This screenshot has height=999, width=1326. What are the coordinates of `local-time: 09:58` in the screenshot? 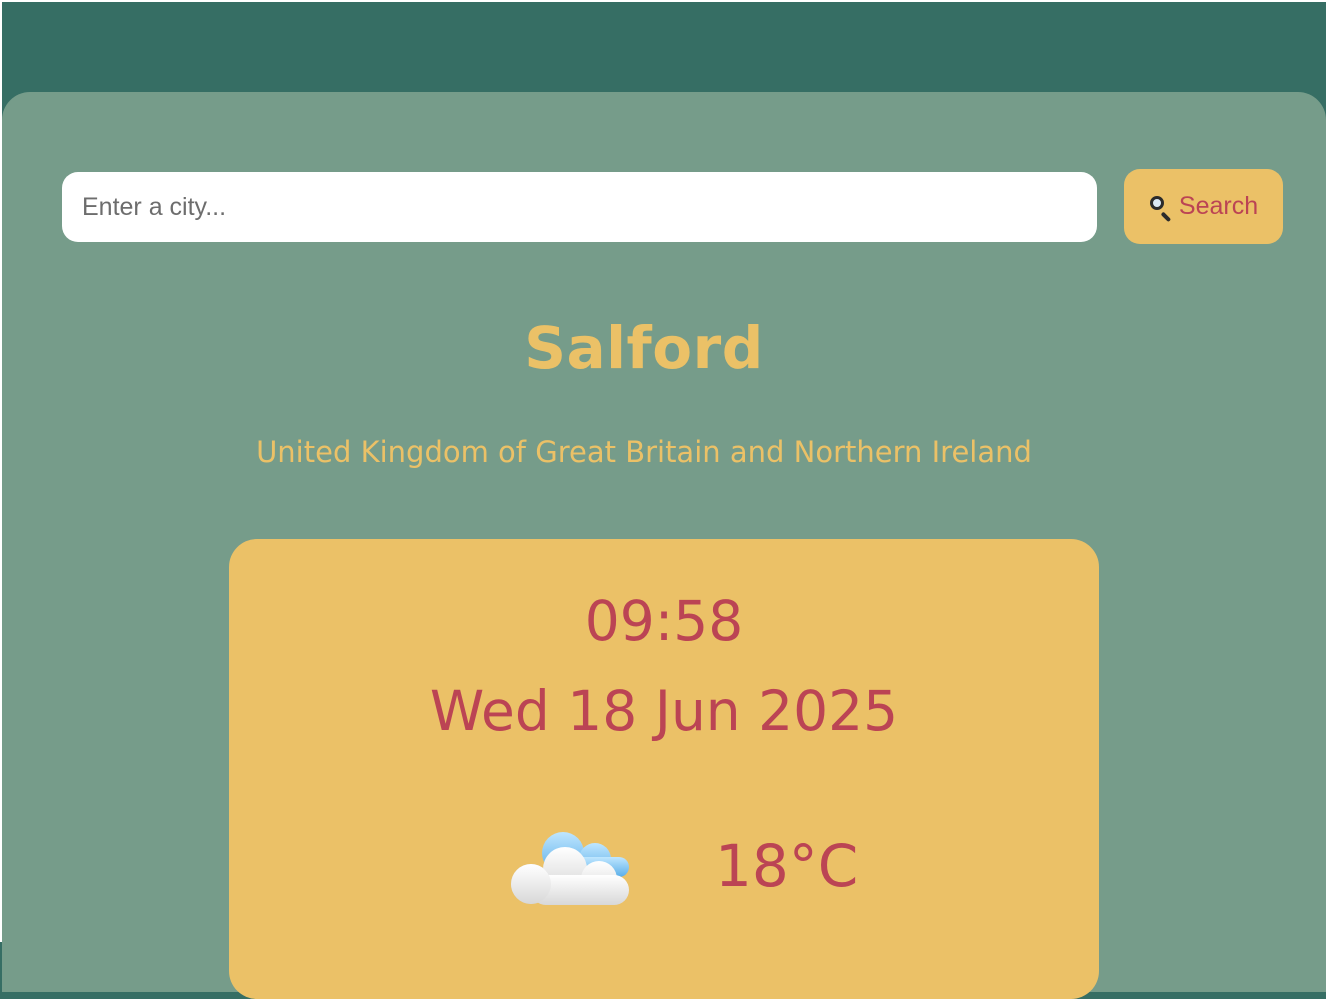 It's located at (664, 621).